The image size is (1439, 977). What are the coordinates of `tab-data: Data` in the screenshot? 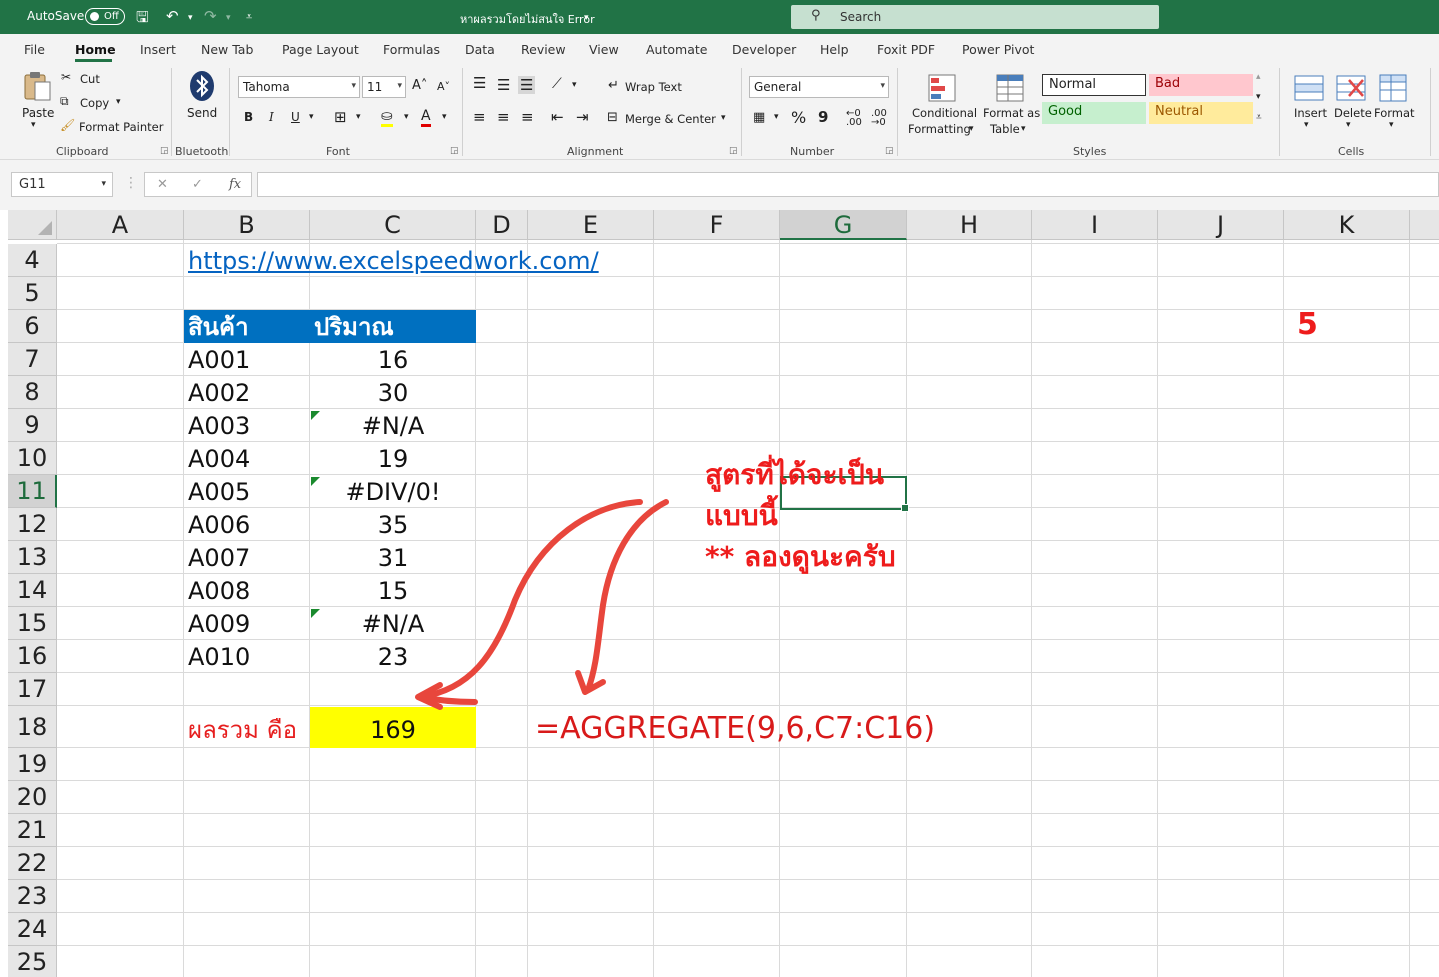 It's located at (480, 49).